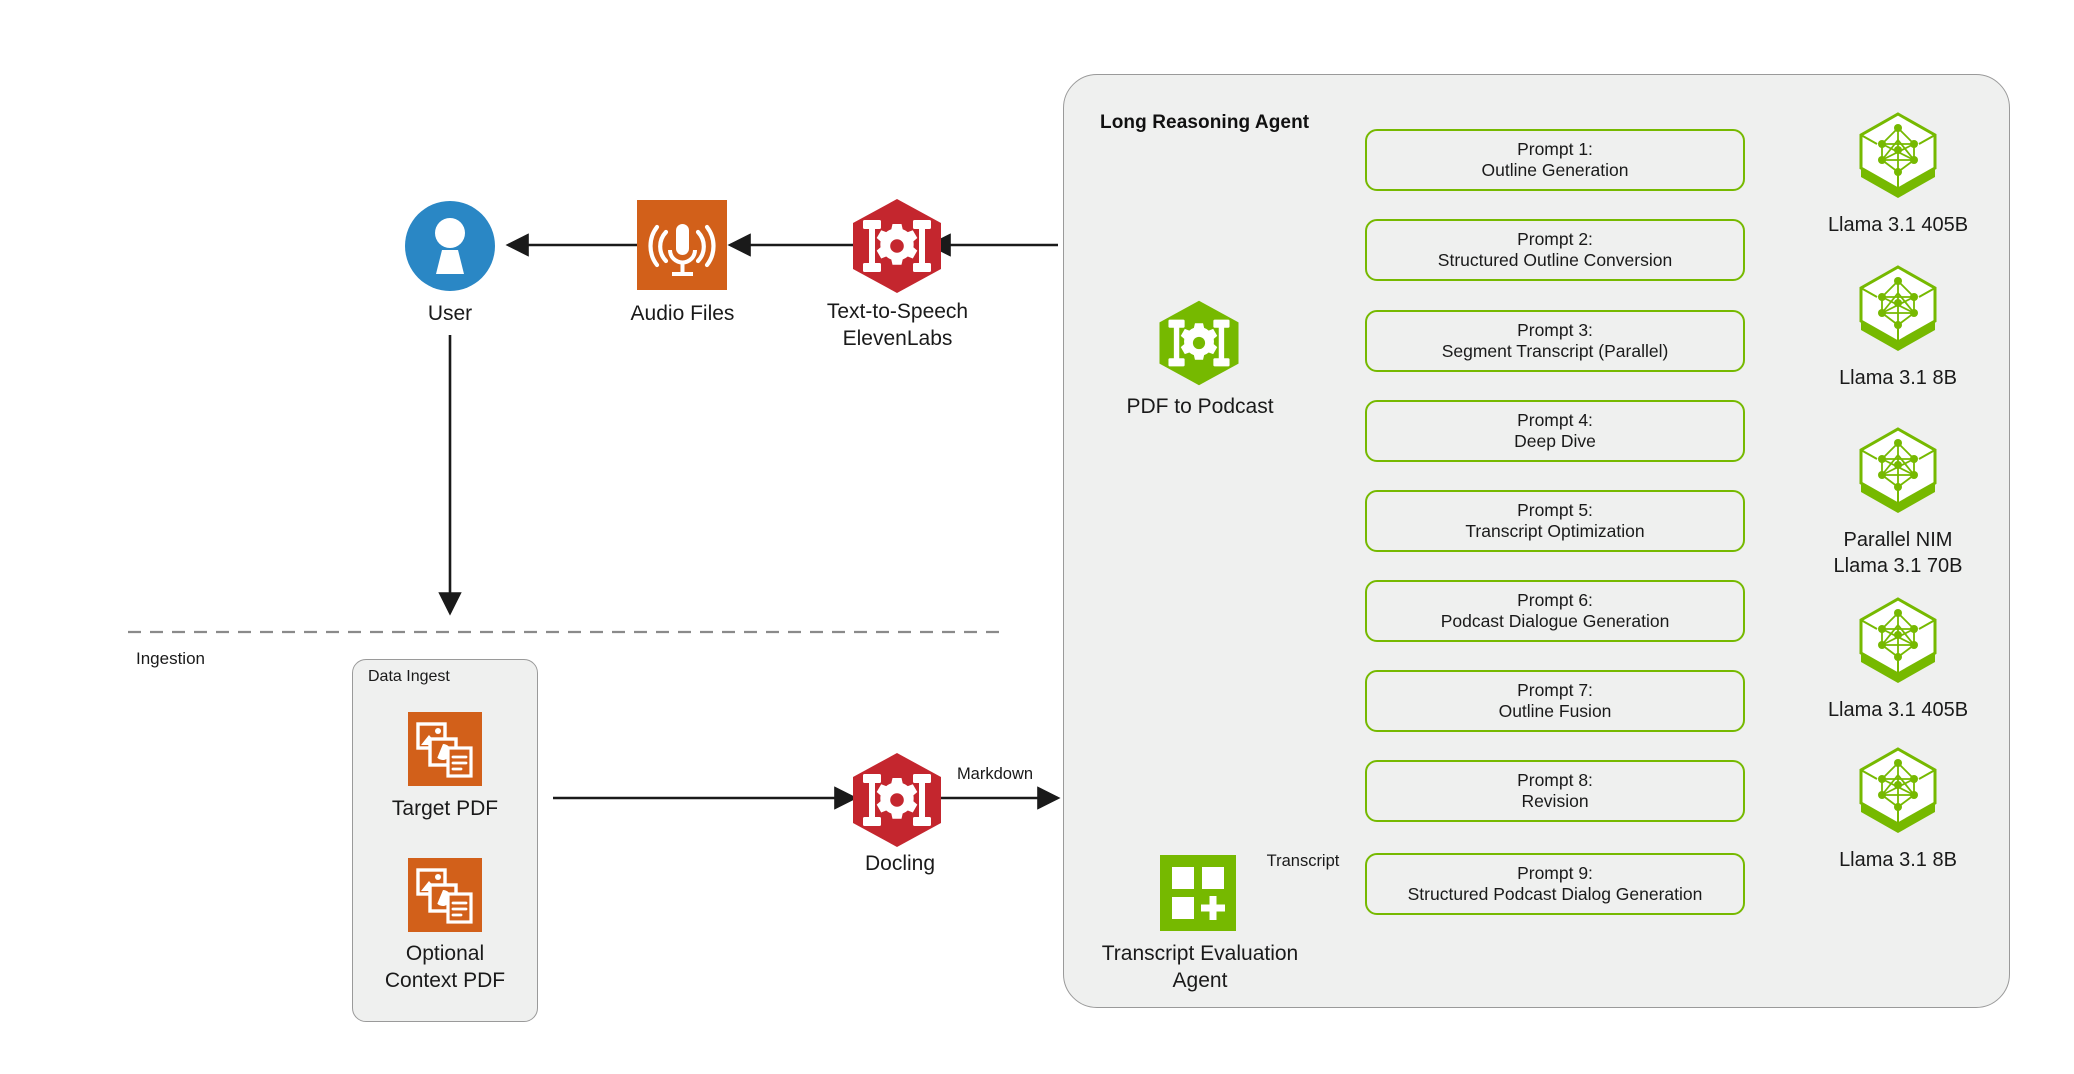  Describe the element at coordinates (450, 313) in the screenshot. I see `user-label: User` at that location.